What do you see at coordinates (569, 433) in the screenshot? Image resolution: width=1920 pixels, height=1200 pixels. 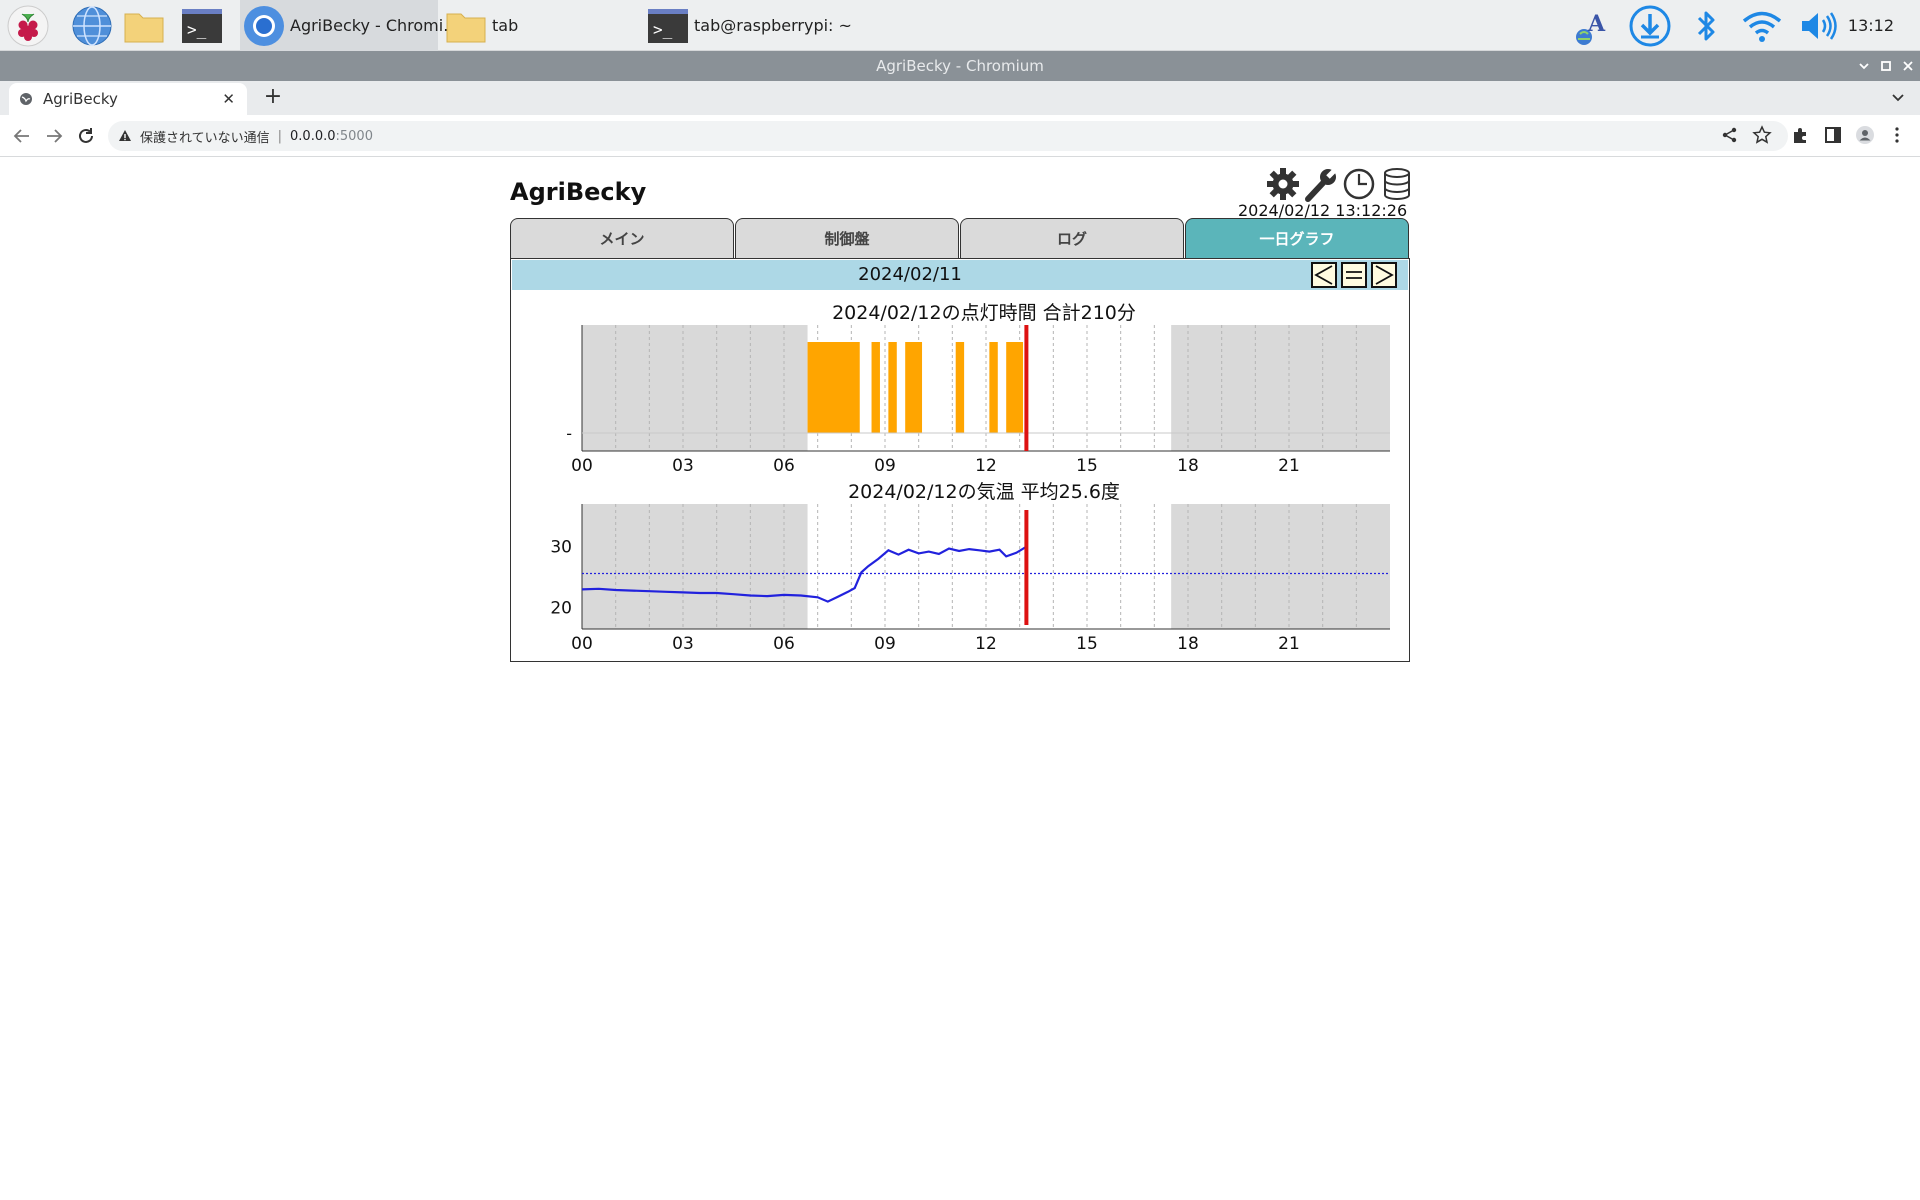 I see `y-tick-label: -` at bounding box center [569, 433].